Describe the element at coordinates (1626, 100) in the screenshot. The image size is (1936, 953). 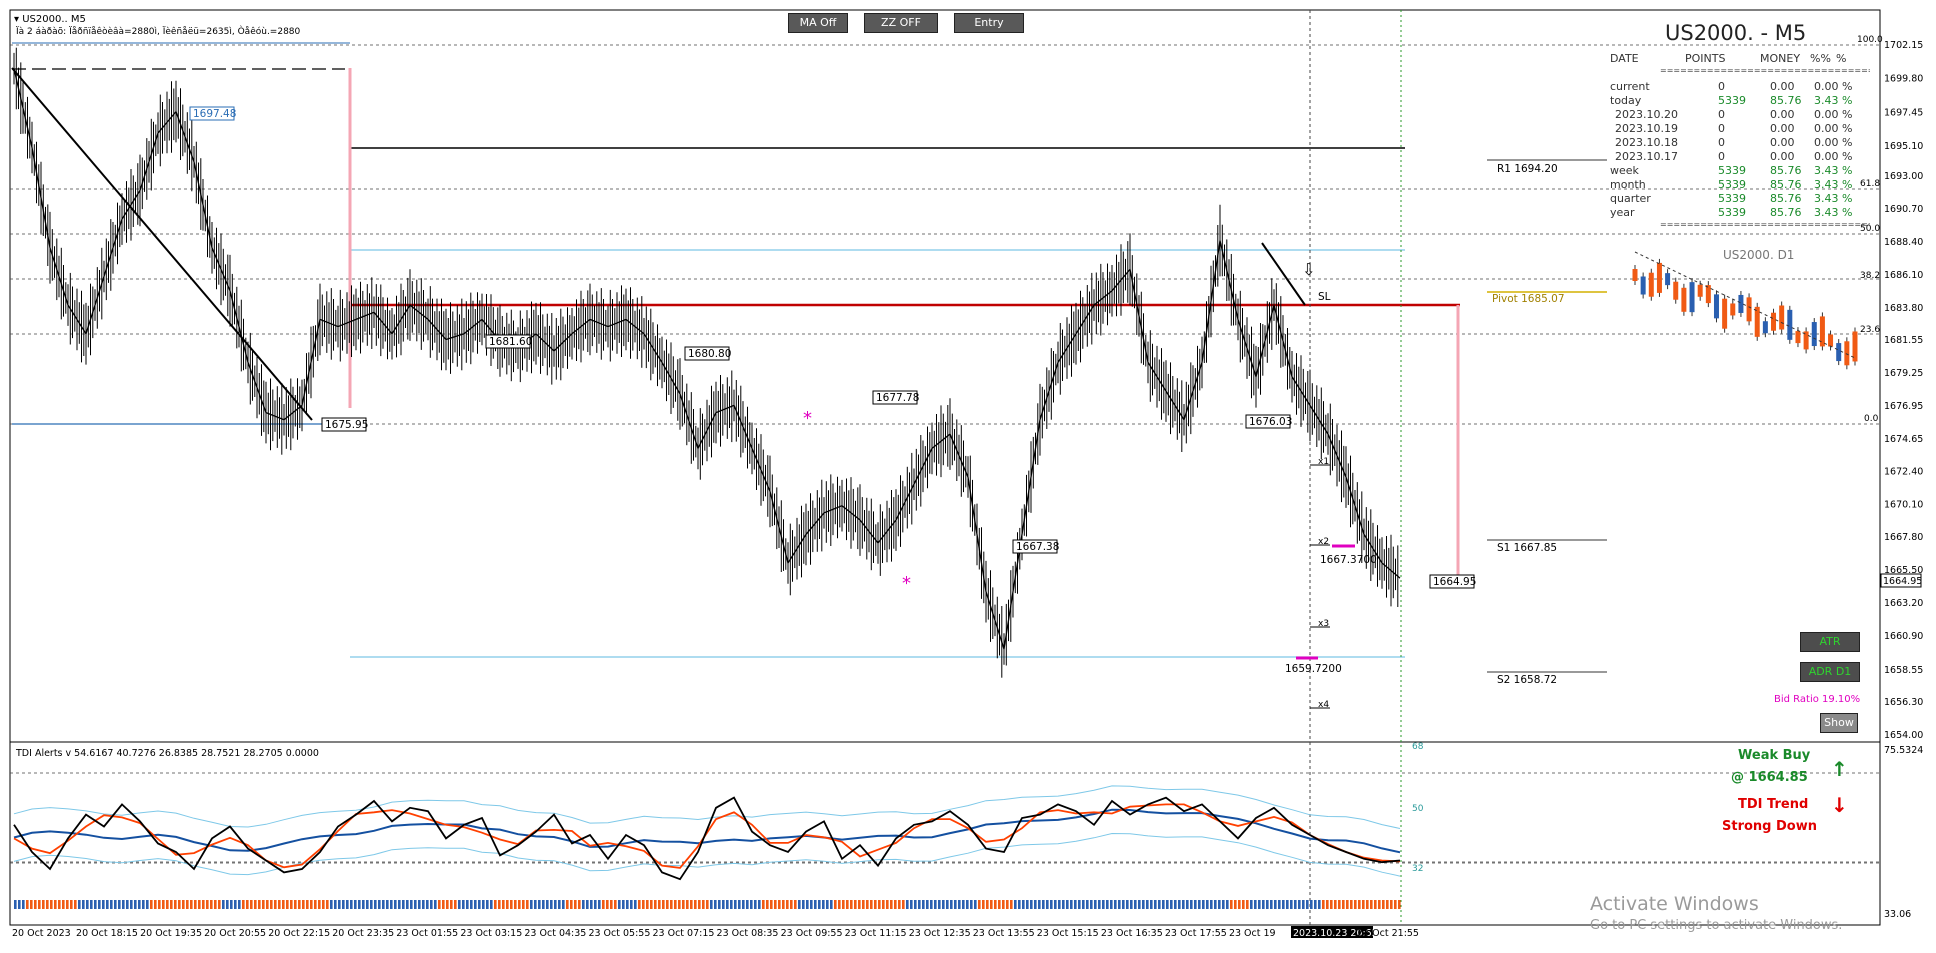
I see `table-cell: today` at that location.